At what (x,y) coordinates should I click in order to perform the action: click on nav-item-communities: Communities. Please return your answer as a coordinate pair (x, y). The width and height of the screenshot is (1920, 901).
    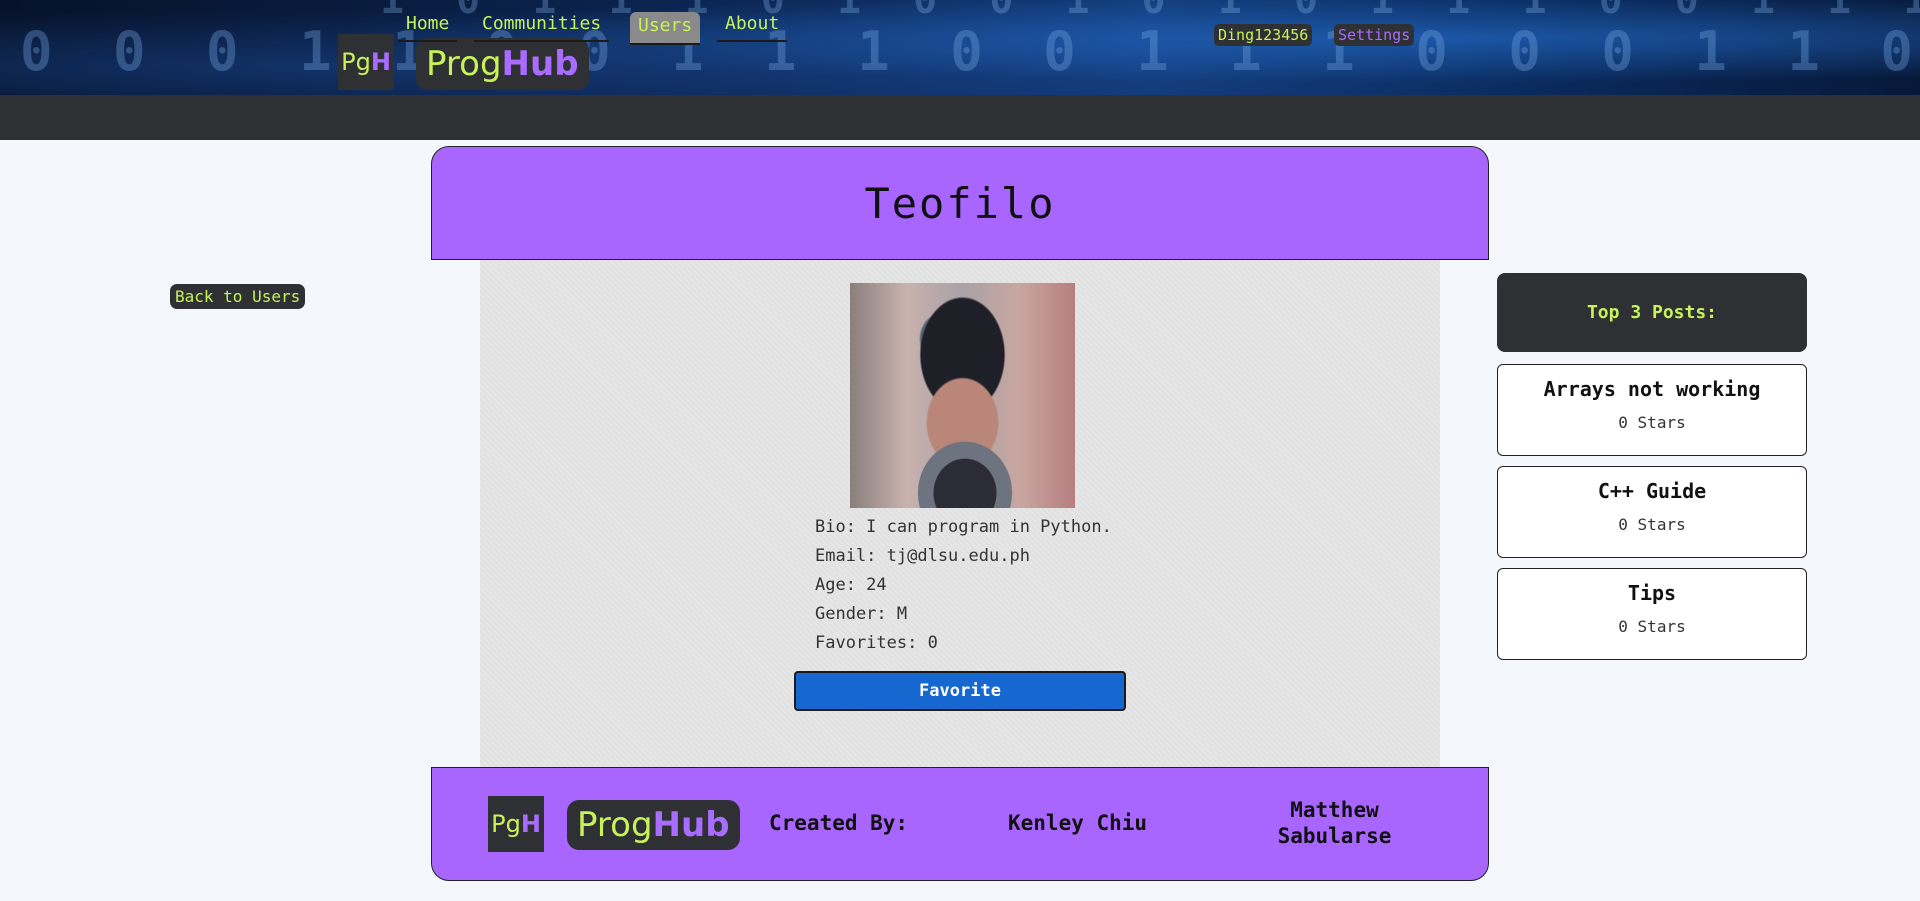
    Looking at the image, I should click on (542, 27).